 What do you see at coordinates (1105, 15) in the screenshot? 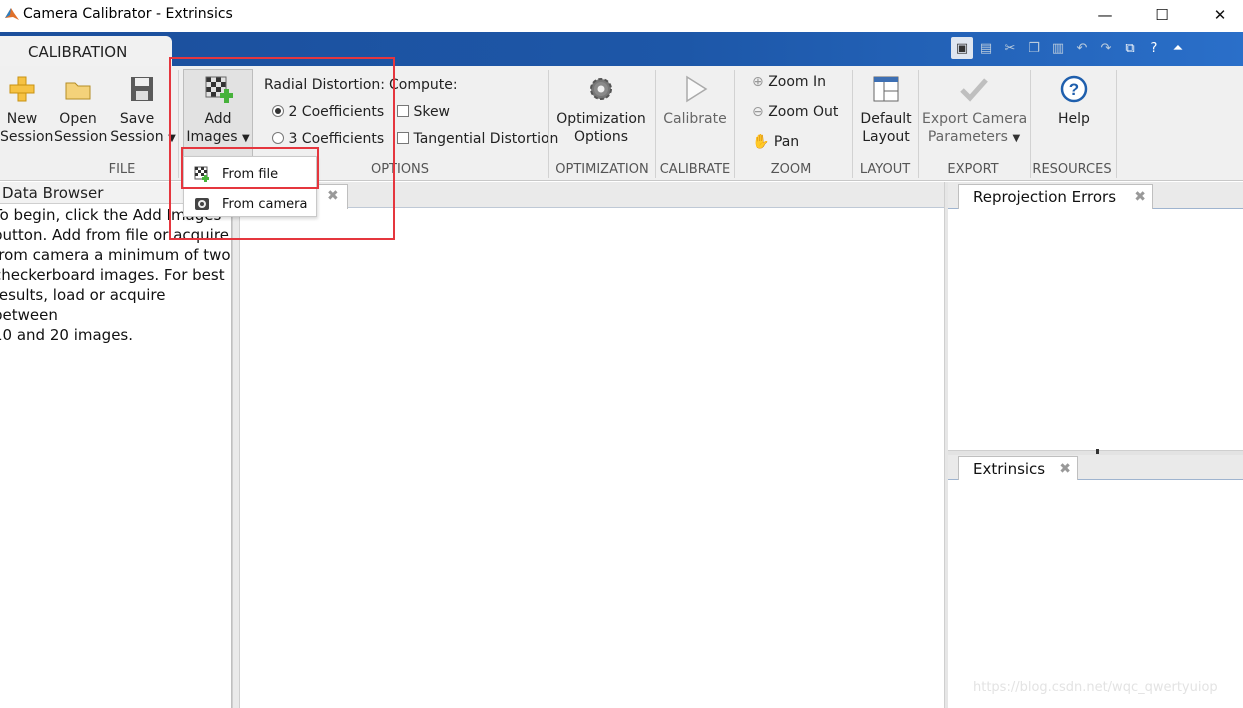
I see `minimize-button: —` at bounding box center [1105, 15].